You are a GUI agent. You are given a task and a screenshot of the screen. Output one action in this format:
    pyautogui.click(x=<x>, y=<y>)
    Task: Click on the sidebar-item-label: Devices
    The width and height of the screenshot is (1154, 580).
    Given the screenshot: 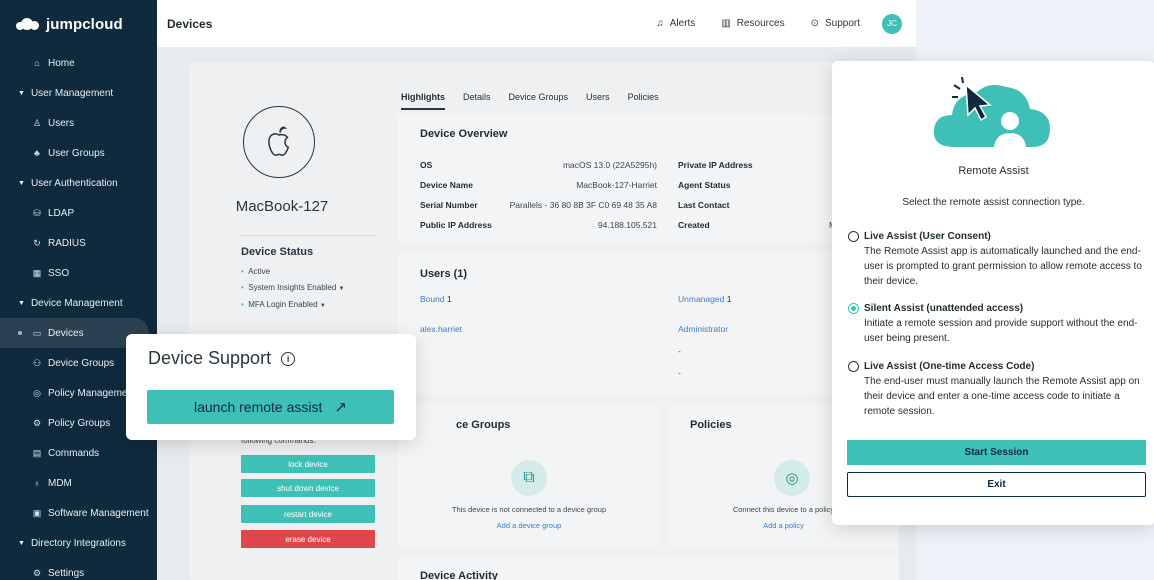 What is the action you would take?
    pyautogui.click(x=66, y=333)
    